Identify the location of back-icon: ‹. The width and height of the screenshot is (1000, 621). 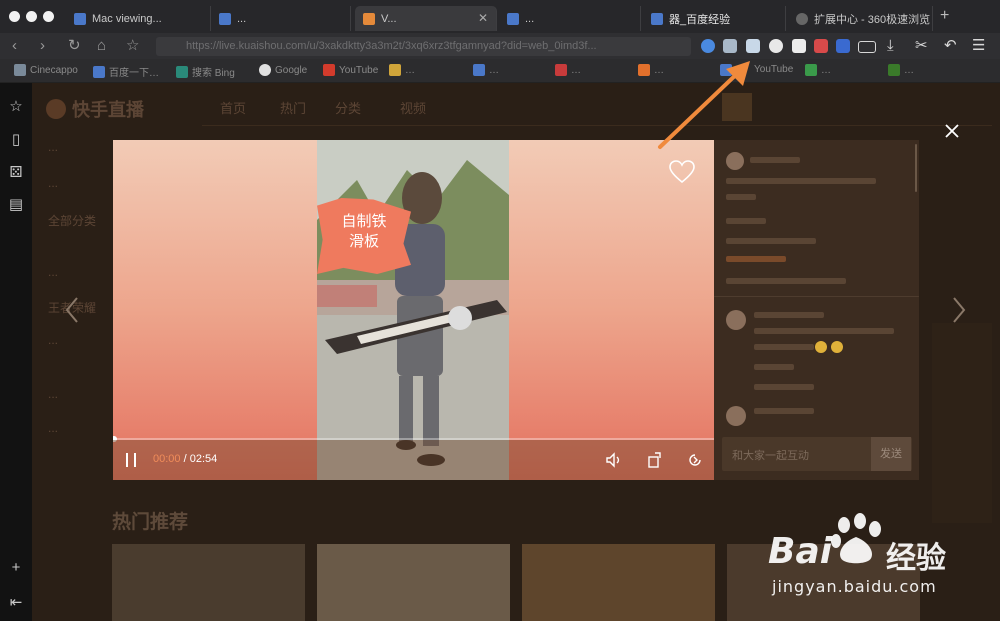
(14, 46).